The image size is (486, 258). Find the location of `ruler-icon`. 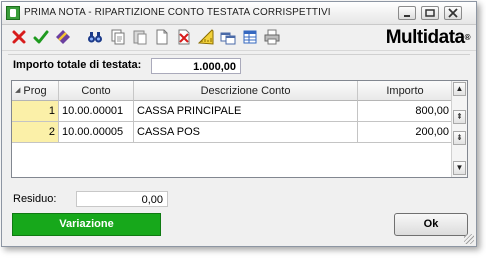

ruler-icon is located at coordinates (206, 37).